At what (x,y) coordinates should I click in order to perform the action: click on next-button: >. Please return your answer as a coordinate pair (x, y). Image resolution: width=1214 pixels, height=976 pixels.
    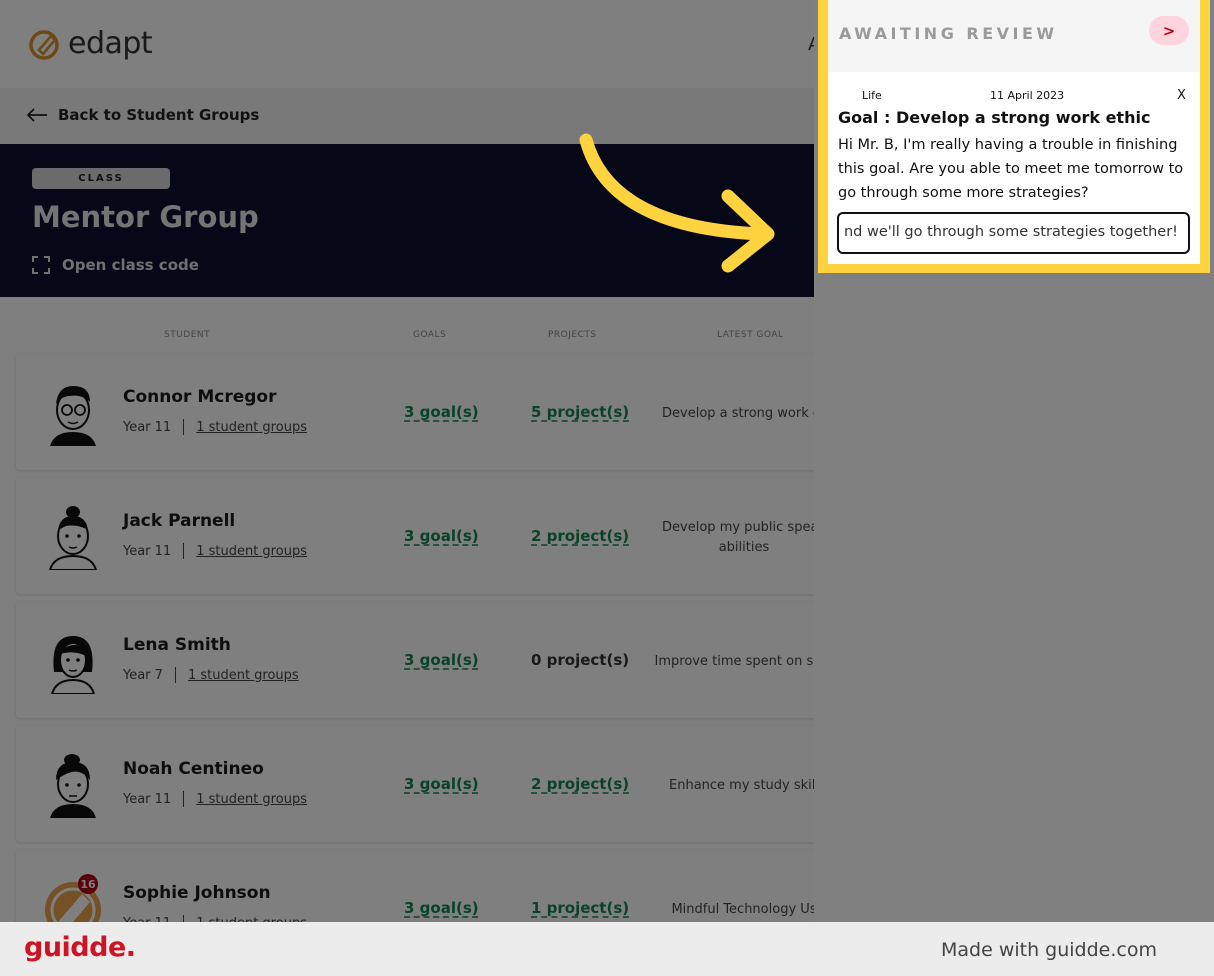
    Looking at the image, I should click on (1169, 30).